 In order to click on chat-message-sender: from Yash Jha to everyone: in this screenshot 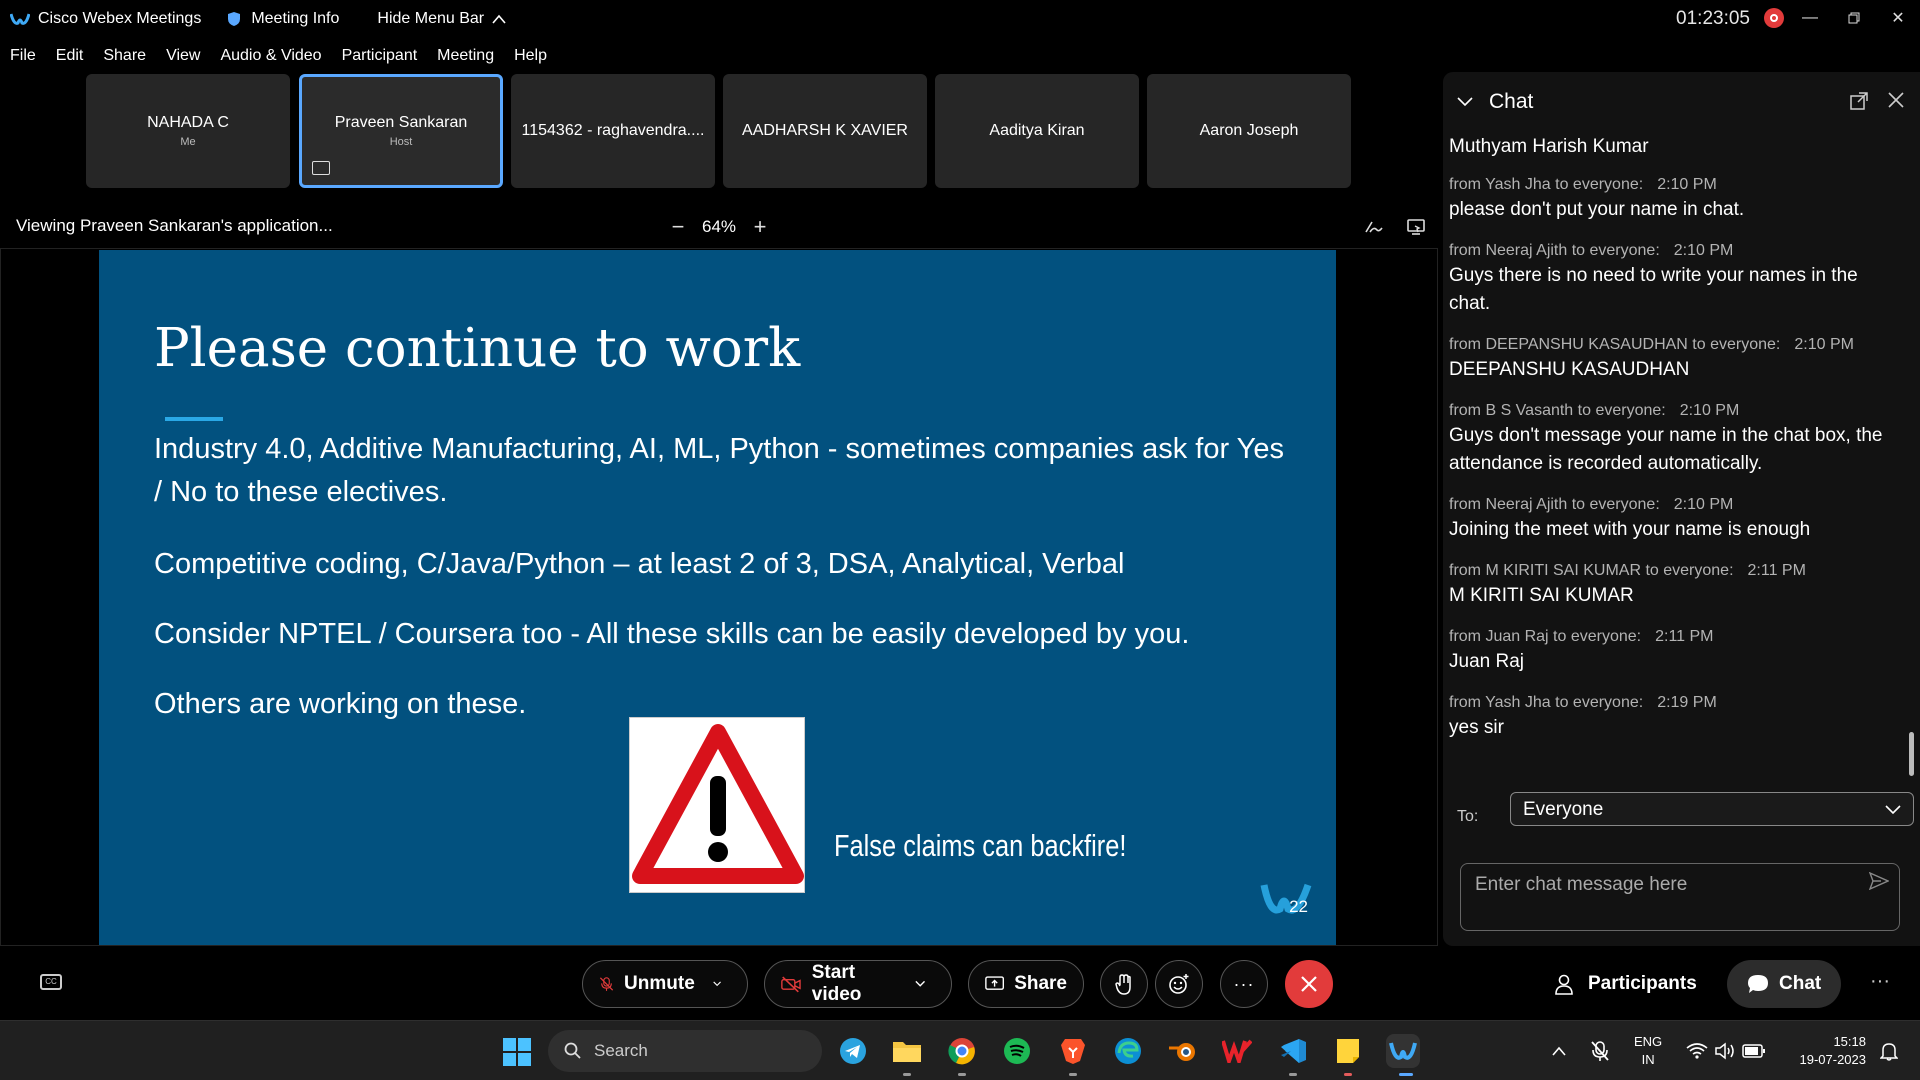, I will do `click(1546, 184)`.